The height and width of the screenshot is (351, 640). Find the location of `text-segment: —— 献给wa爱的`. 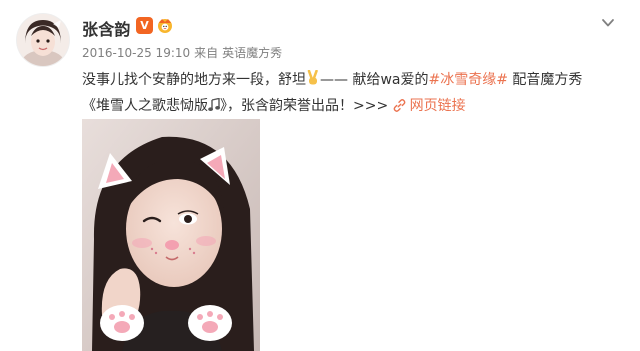

text-segment: —— 献给wa爱的 is located at coordinates (374, 80).